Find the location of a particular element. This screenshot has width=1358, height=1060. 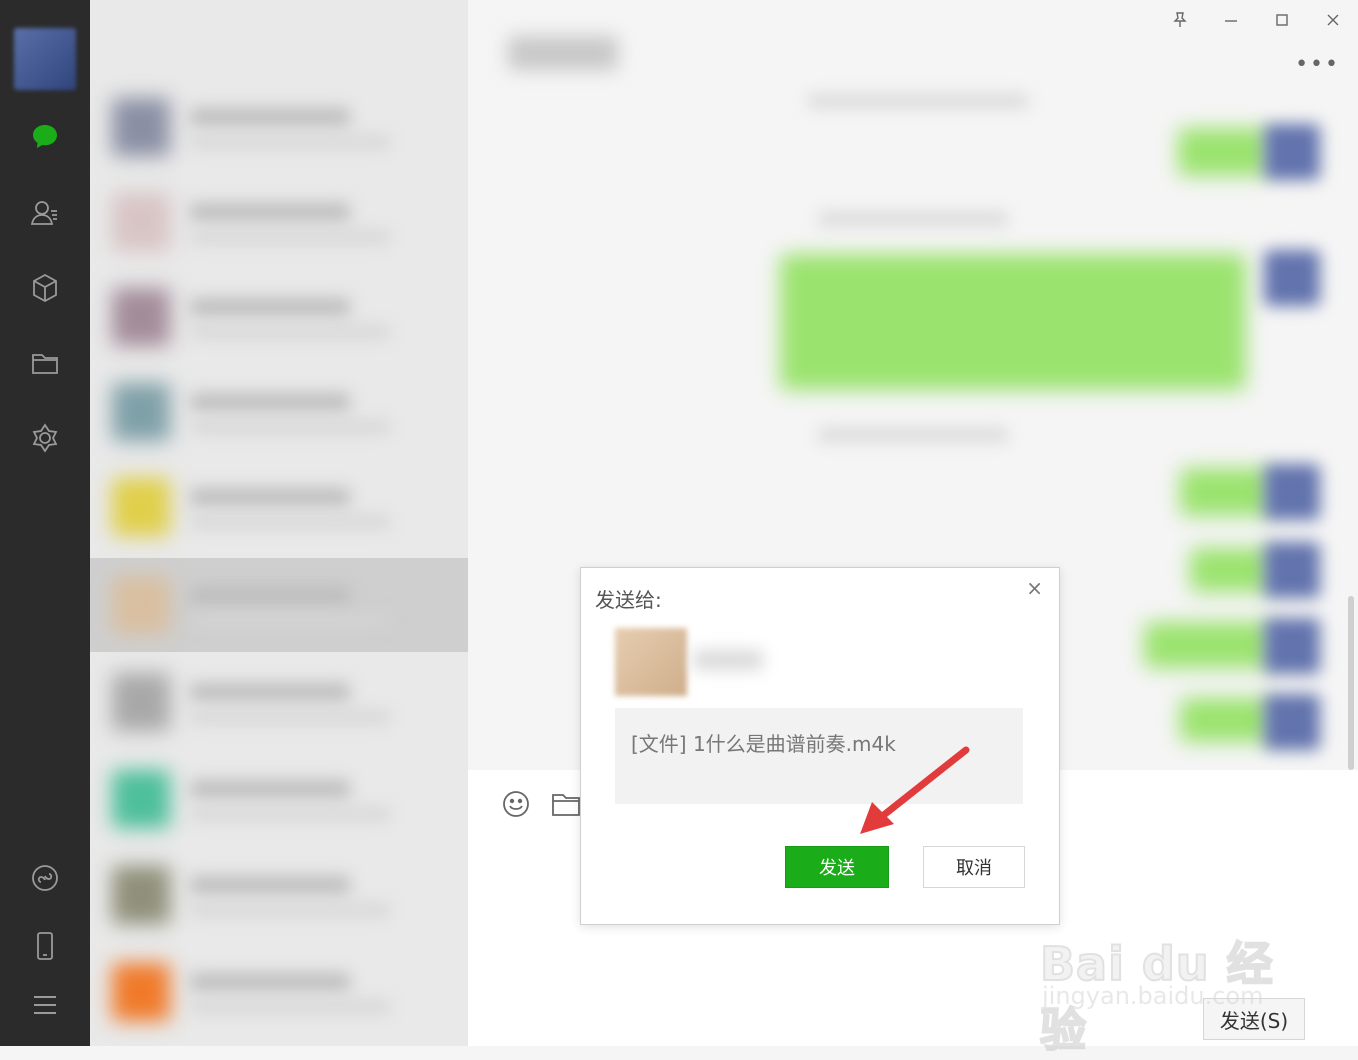

box-icon is located at coordinates (45, 288).